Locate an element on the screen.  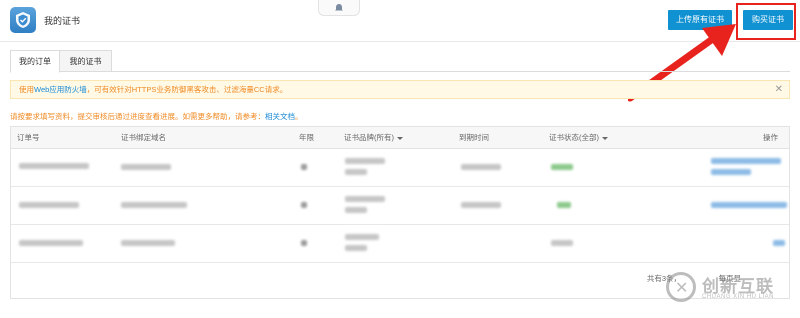
col-order-no: 订单号 is located at coordinates (28, 137).